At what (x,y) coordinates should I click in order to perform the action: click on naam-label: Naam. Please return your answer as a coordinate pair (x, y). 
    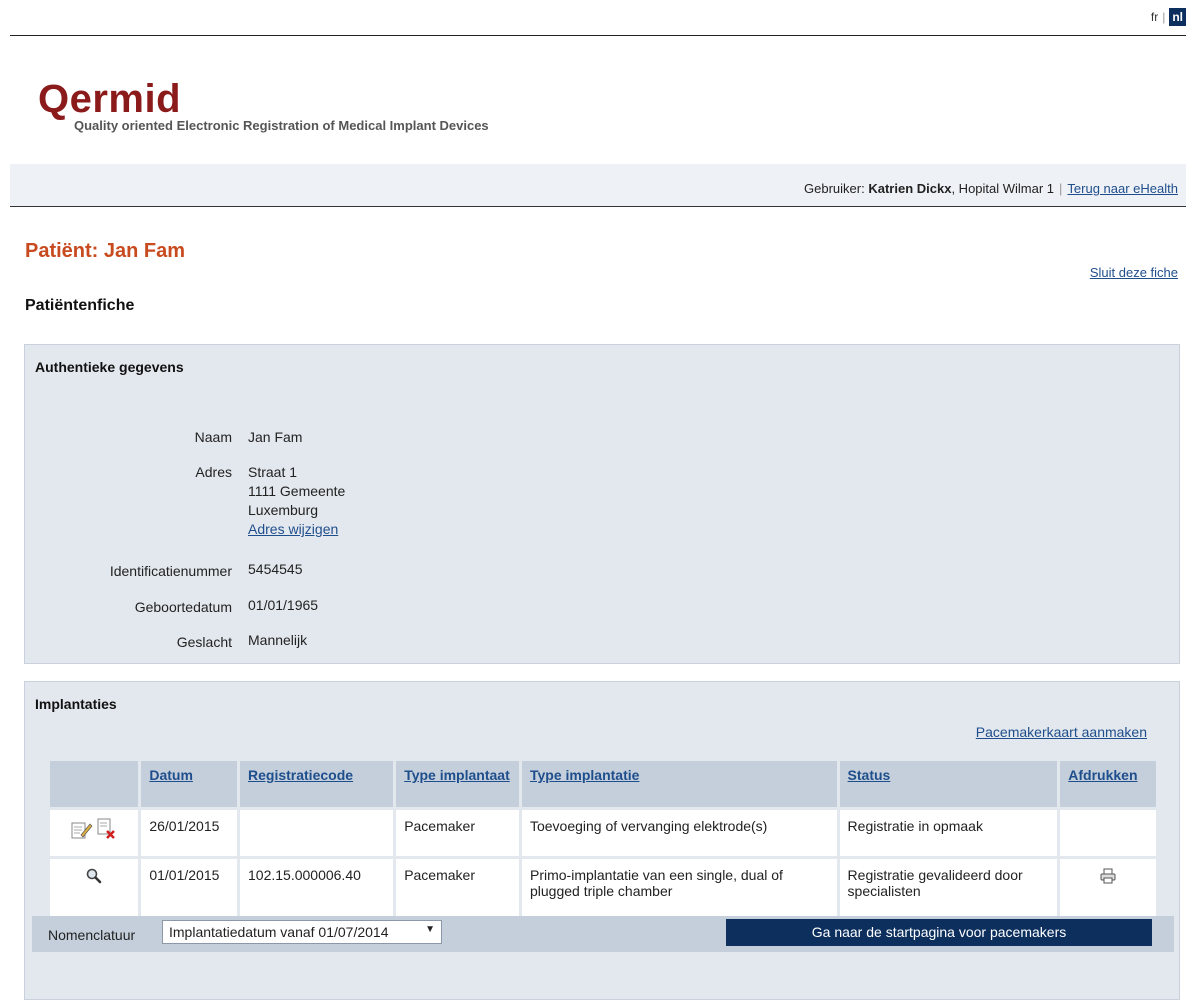
    Looking at the image, I should click on (213, 437).